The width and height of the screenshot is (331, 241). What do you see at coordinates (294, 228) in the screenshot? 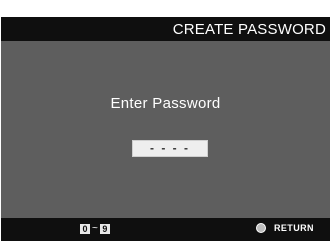
I see `return-label: RETURN` at bounding box center [294, 228].